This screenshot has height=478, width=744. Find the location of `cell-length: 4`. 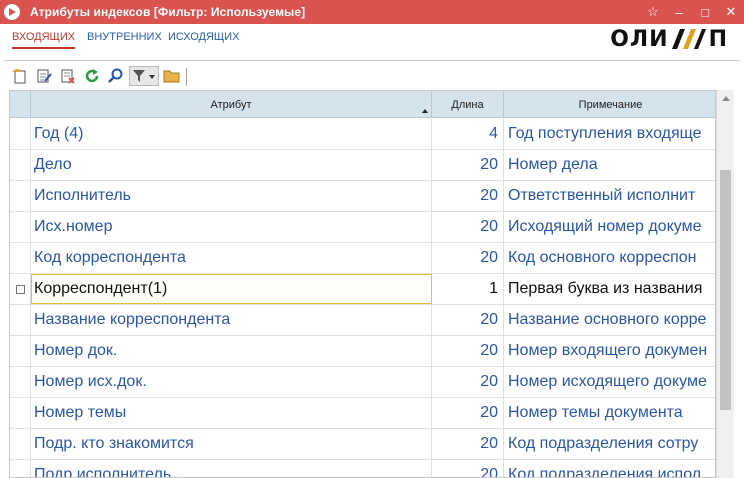

cell-length: 4 is located at coordinates (468, 134).